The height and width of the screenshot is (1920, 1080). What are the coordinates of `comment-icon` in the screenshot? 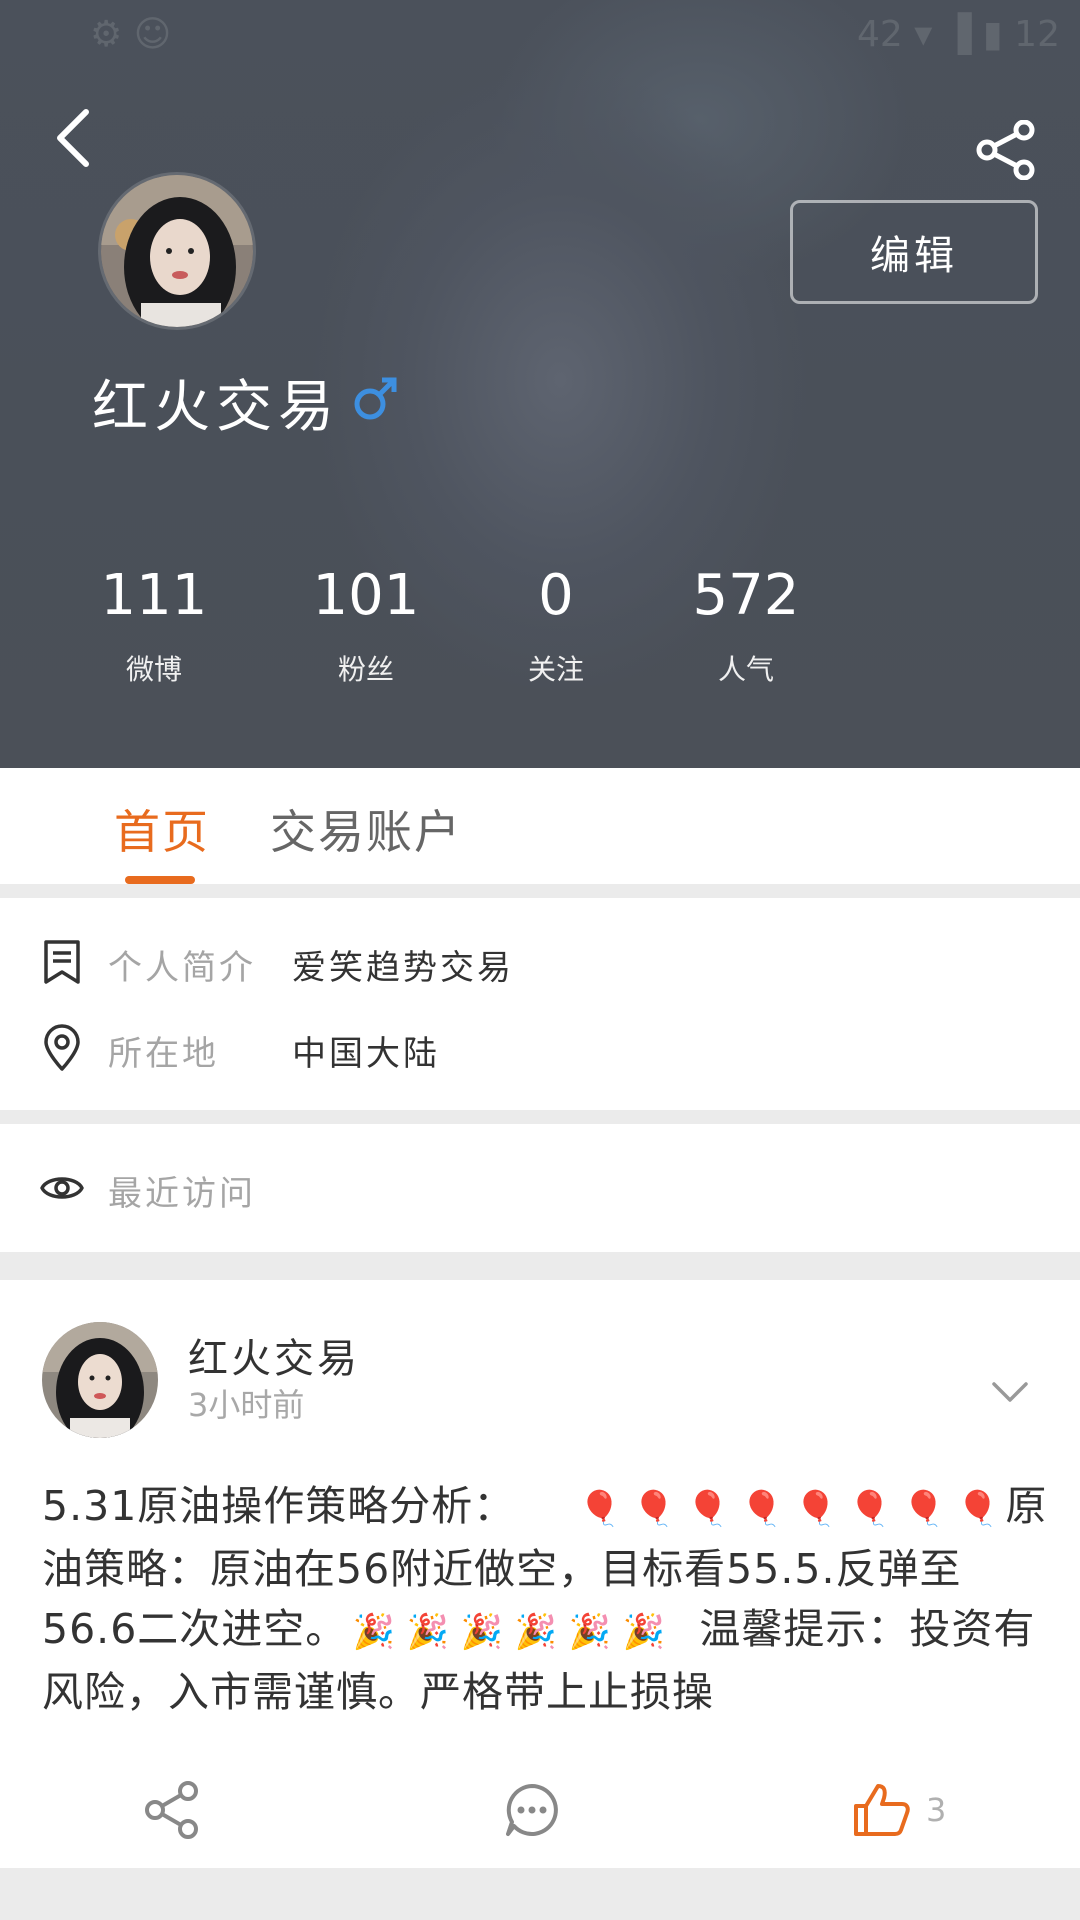 It's located at (532, 1810).